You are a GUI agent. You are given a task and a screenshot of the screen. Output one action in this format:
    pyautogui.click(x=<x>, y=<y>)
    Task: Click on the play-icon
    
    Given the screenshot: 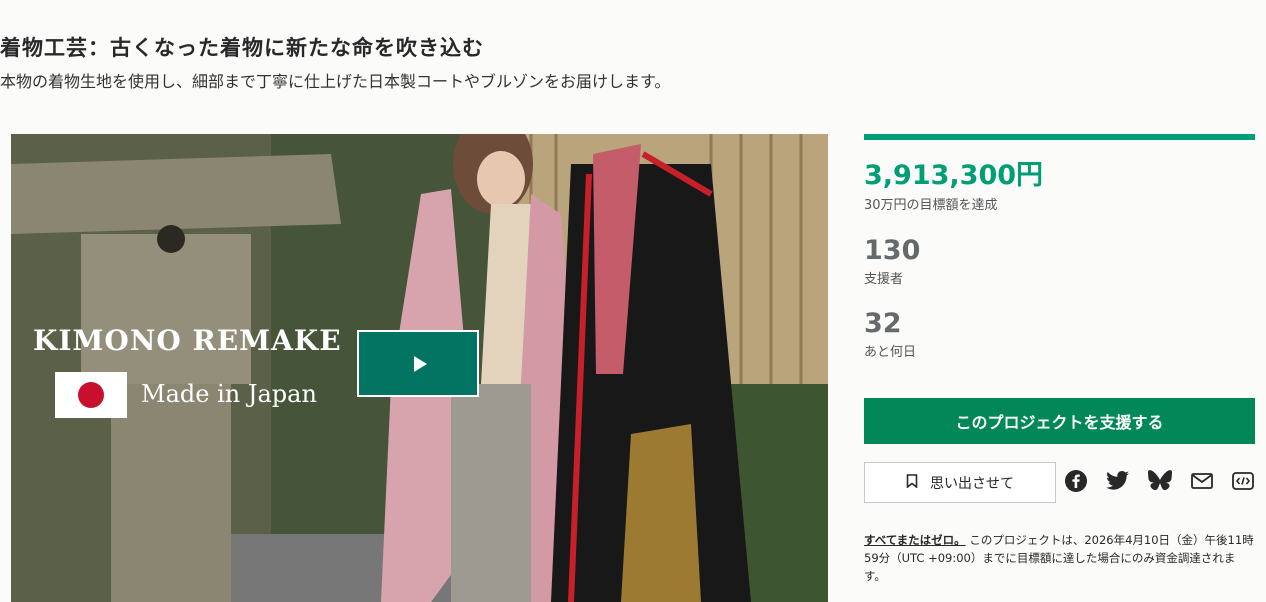 What is the action you would take?
    pyautogui.click(x=420, y=363)
    